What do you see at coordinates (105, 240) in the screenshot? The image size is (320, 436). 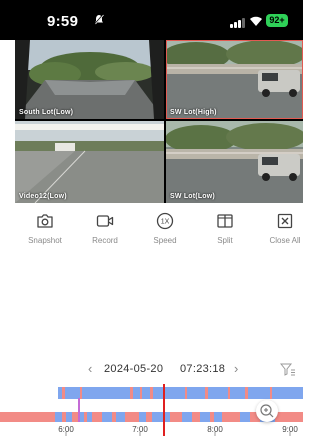 I see `record-label: Record` at bounding box center [105, 240].